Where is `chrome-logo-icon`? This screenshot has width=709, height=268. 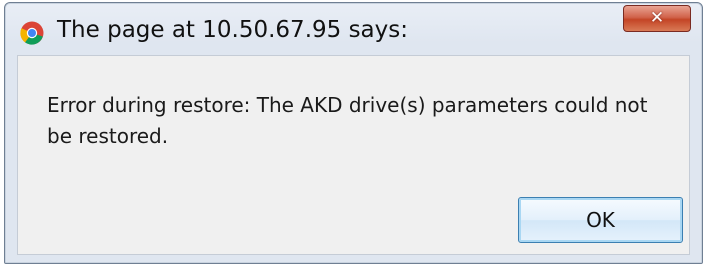 chrome-logo-icon is located at coordinates (32, 33).